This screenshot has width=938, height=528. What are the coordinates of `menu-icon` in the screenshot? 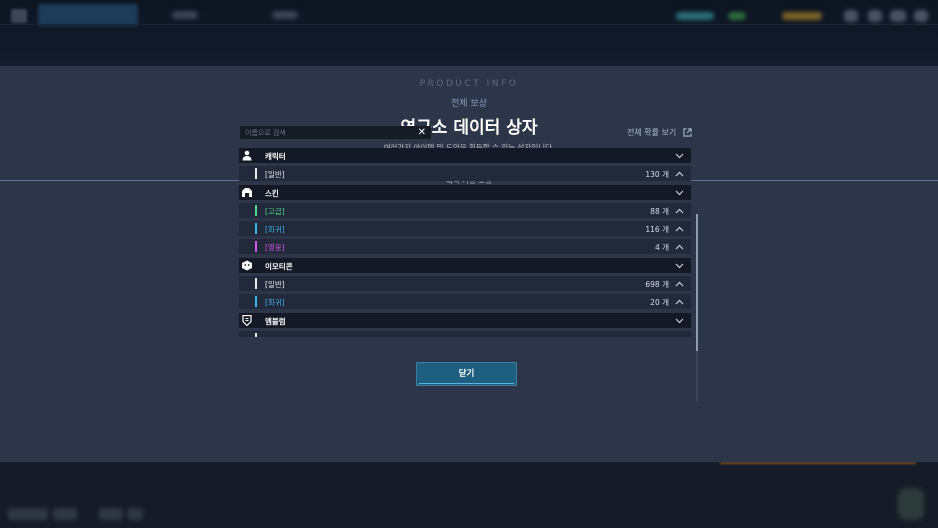 It's located at (921, 16).